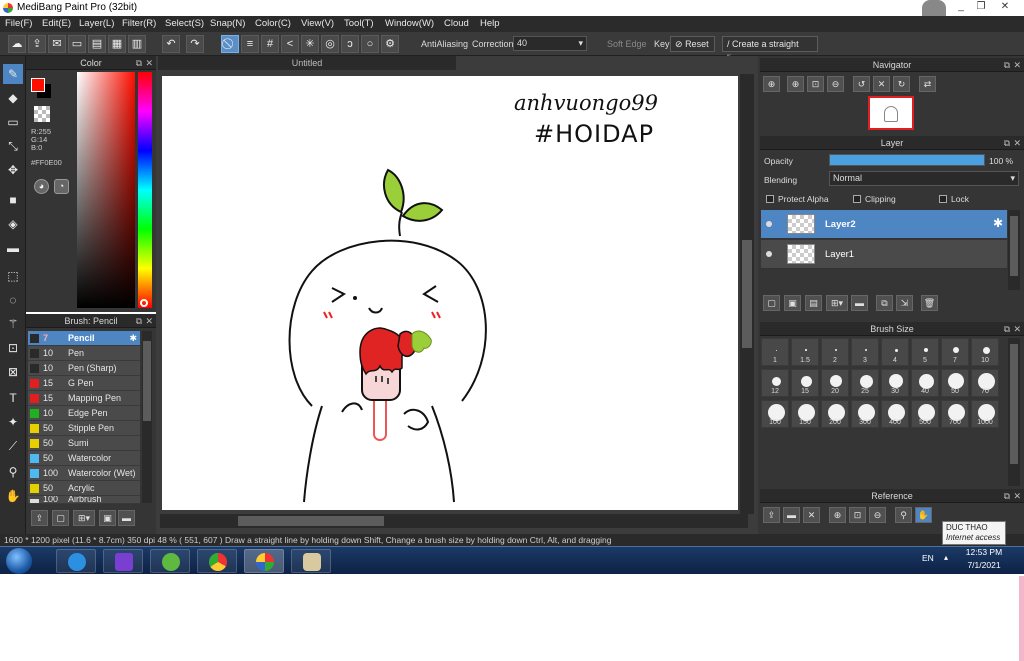  I want to click on menu-filter: Filter(R), so click(139, 23).